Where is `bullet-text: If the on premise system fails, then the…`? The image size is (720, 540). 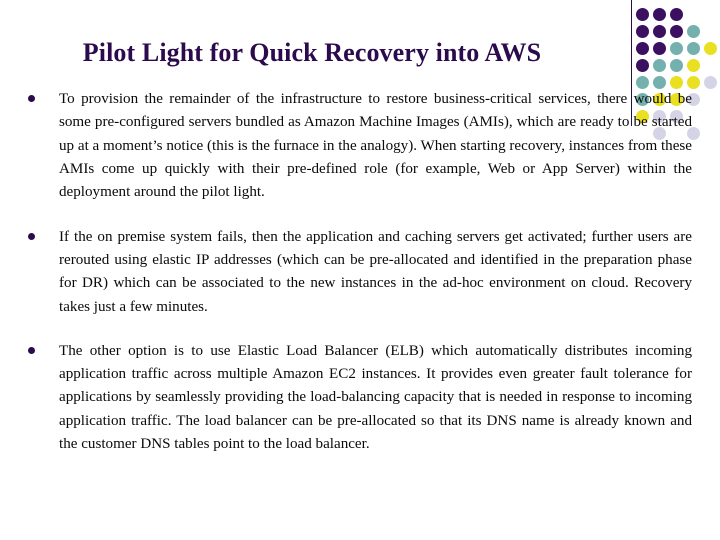
bullet-text: If the on premise system fails, then the… is located at coordinates (375, 271).